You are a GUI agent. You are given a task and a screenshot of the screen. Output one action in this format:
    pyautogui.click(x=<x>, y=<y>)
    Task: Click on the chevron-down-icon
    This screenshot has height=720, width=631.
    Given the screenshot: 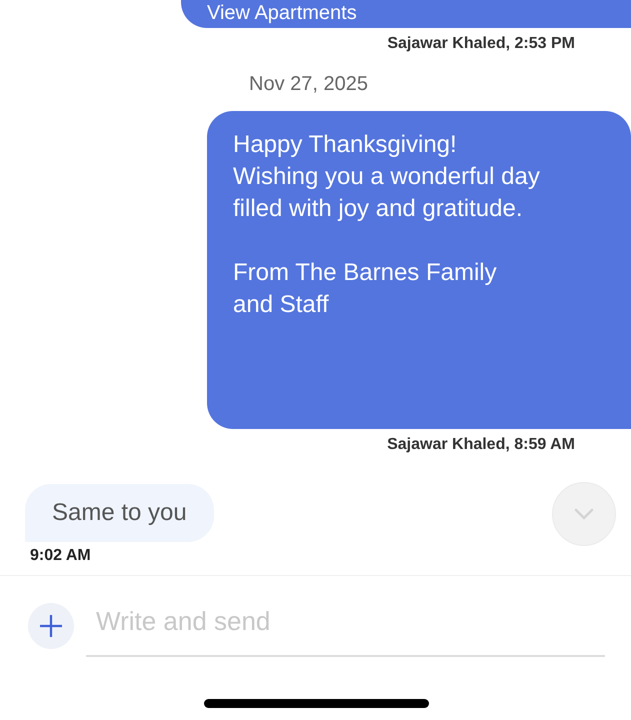 What is the action you would take?
    pyautogui.click(x=584, y=514)
    